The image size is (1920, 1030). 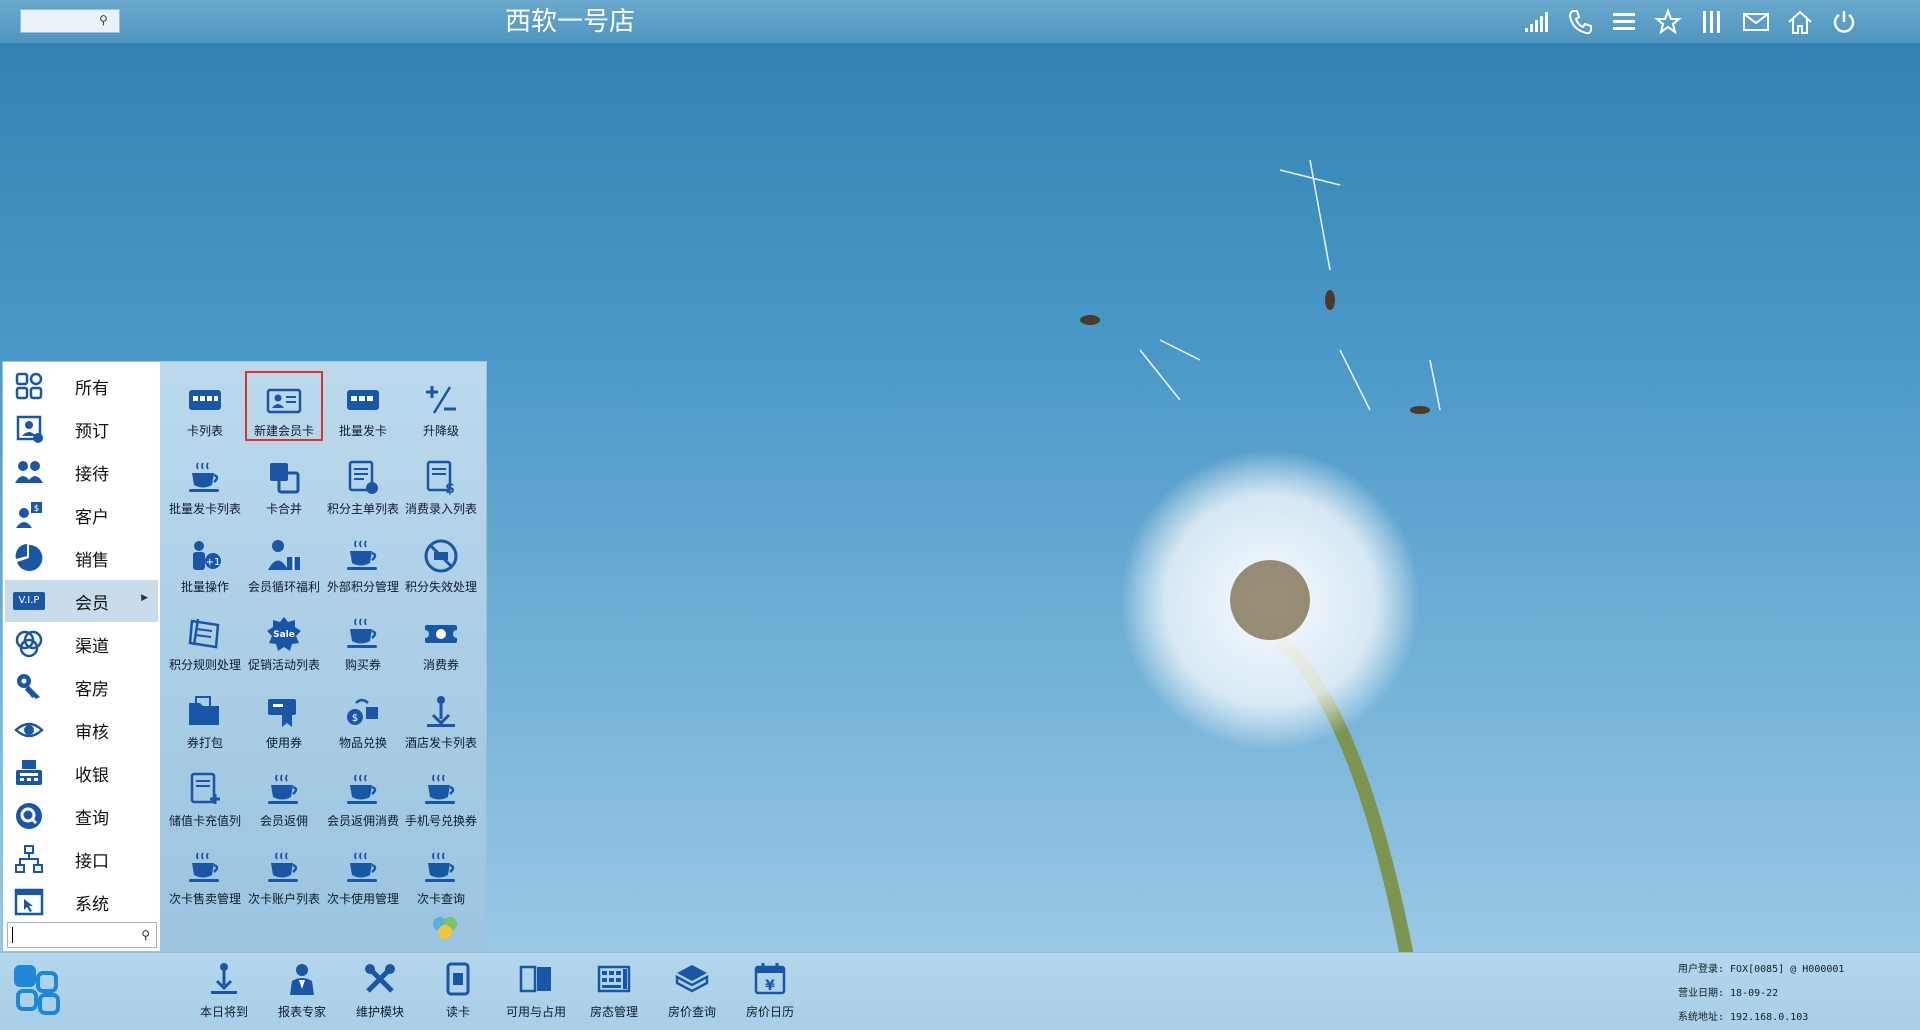 I want to click on taskbar-read-card: 读卡, so click(x=458, y=992).